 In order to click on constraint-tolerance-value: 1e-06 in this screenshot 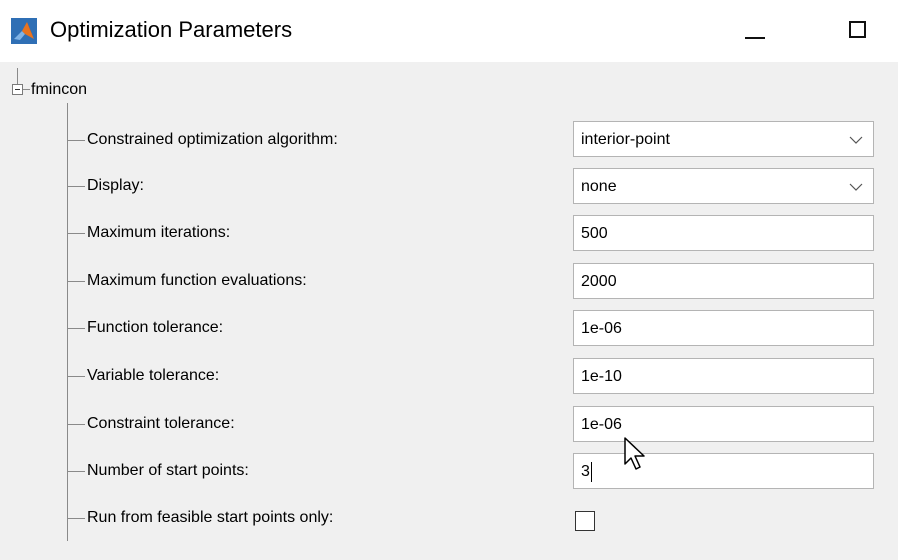, I will do `click(601, 424)`.